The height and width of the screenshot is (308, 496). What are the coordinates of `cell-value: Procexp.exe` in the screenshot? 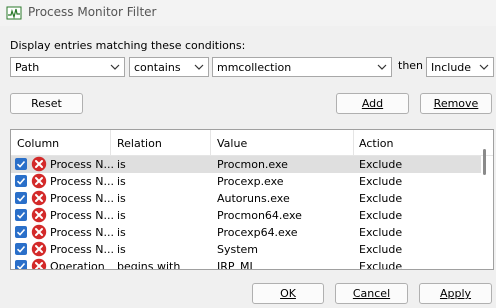 It's located at (250, 181).